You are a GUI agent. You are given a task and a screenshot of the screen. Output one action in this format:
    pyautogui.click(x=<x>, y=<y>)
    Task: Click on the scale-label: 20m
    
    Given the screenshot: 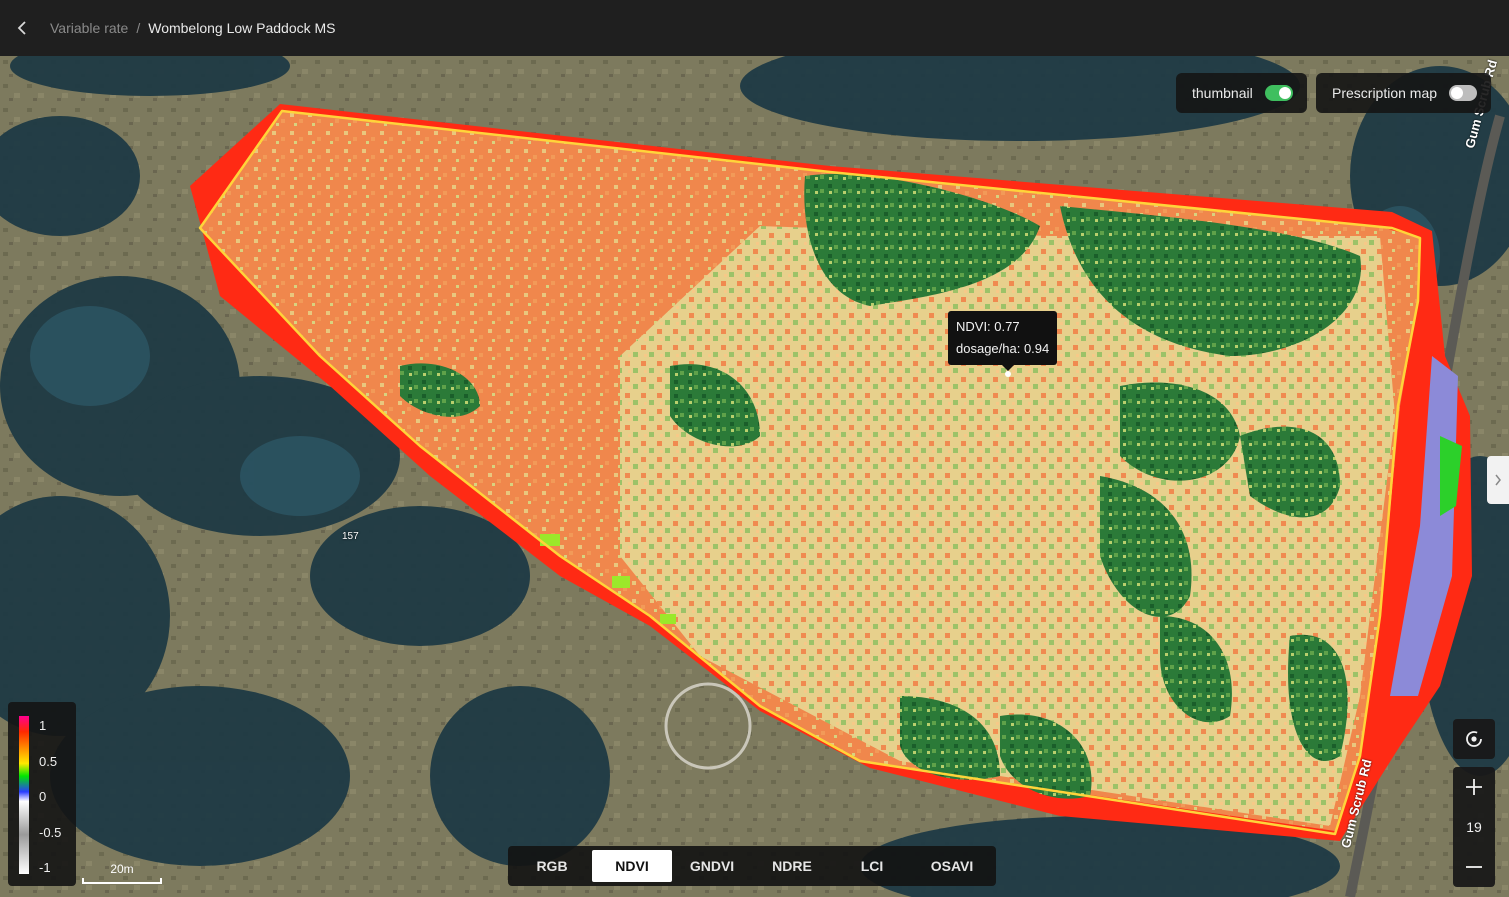 What is the action you would take?
    pyautogui.click(x=122, y=869)
    